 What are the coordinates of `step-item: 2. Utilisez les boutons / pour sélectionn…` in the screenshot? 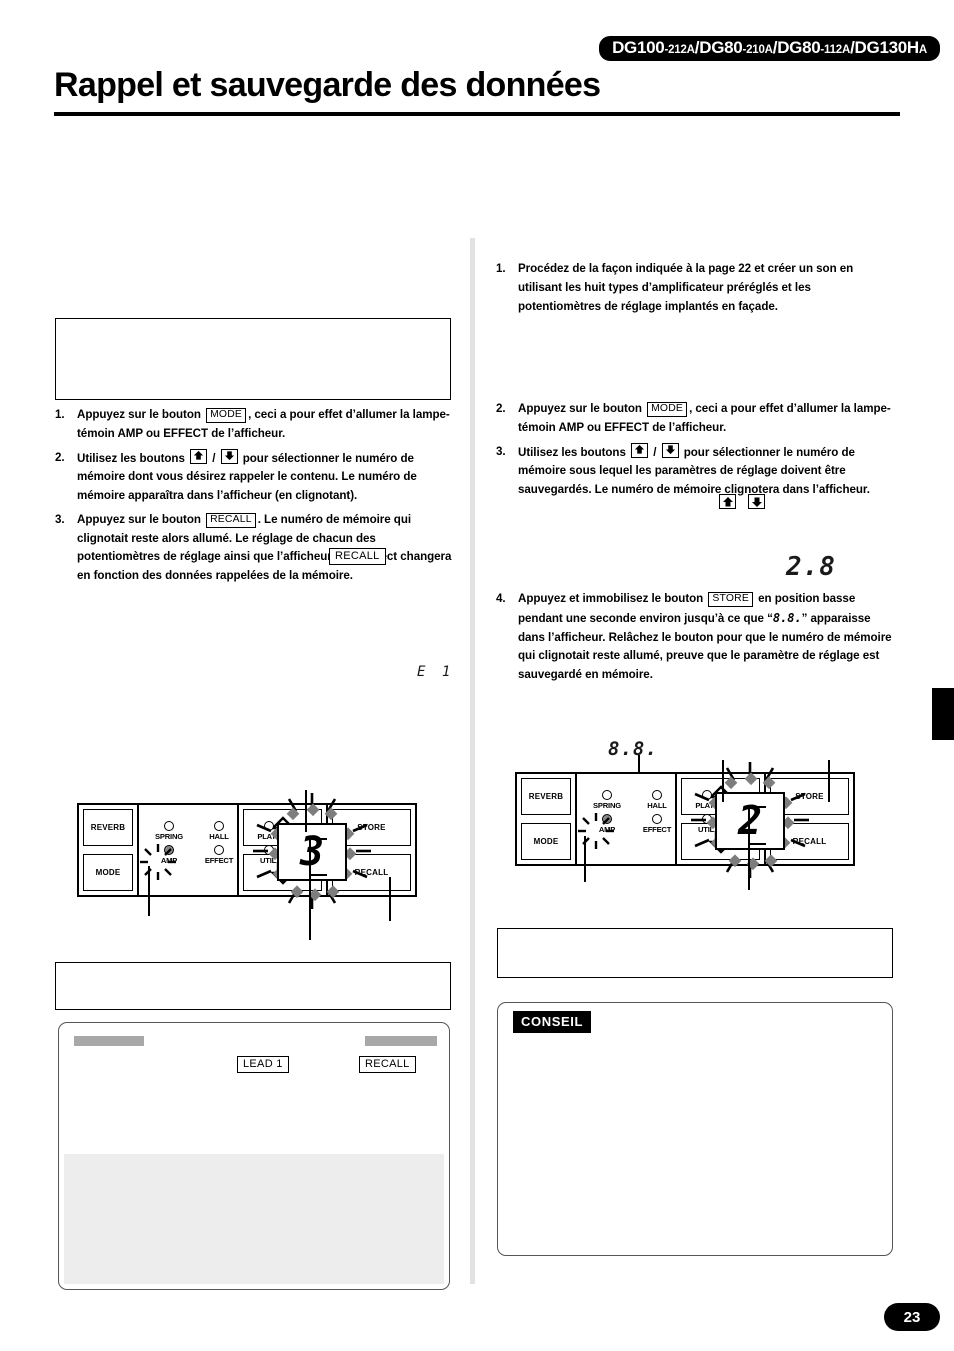 It's located at (255, 477).